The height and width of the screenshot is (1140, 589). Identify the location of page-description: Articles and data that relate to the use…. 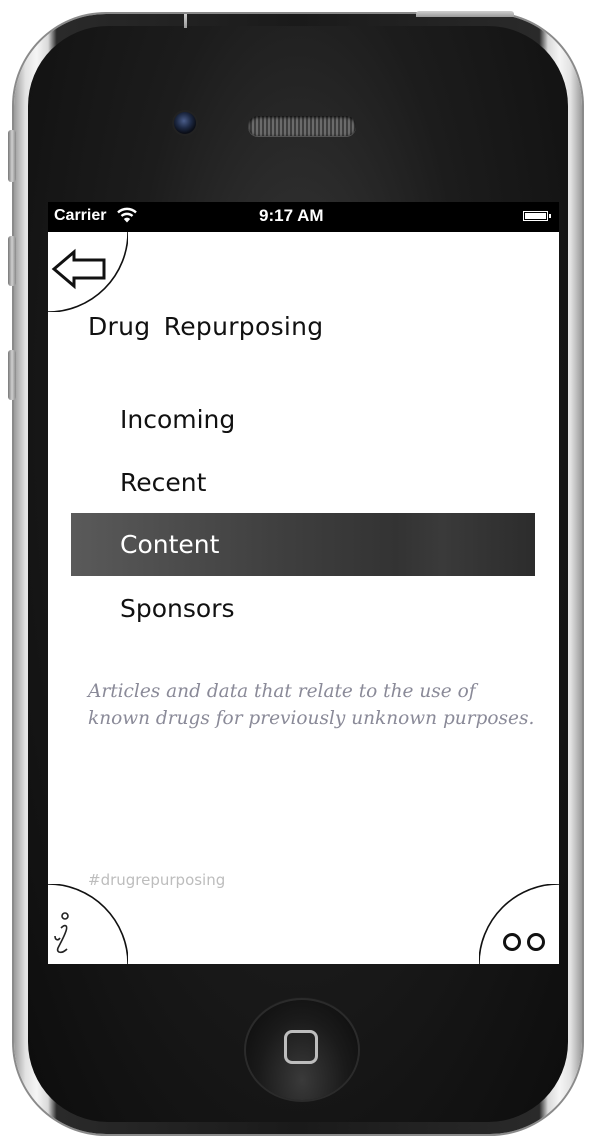
(311, 705).